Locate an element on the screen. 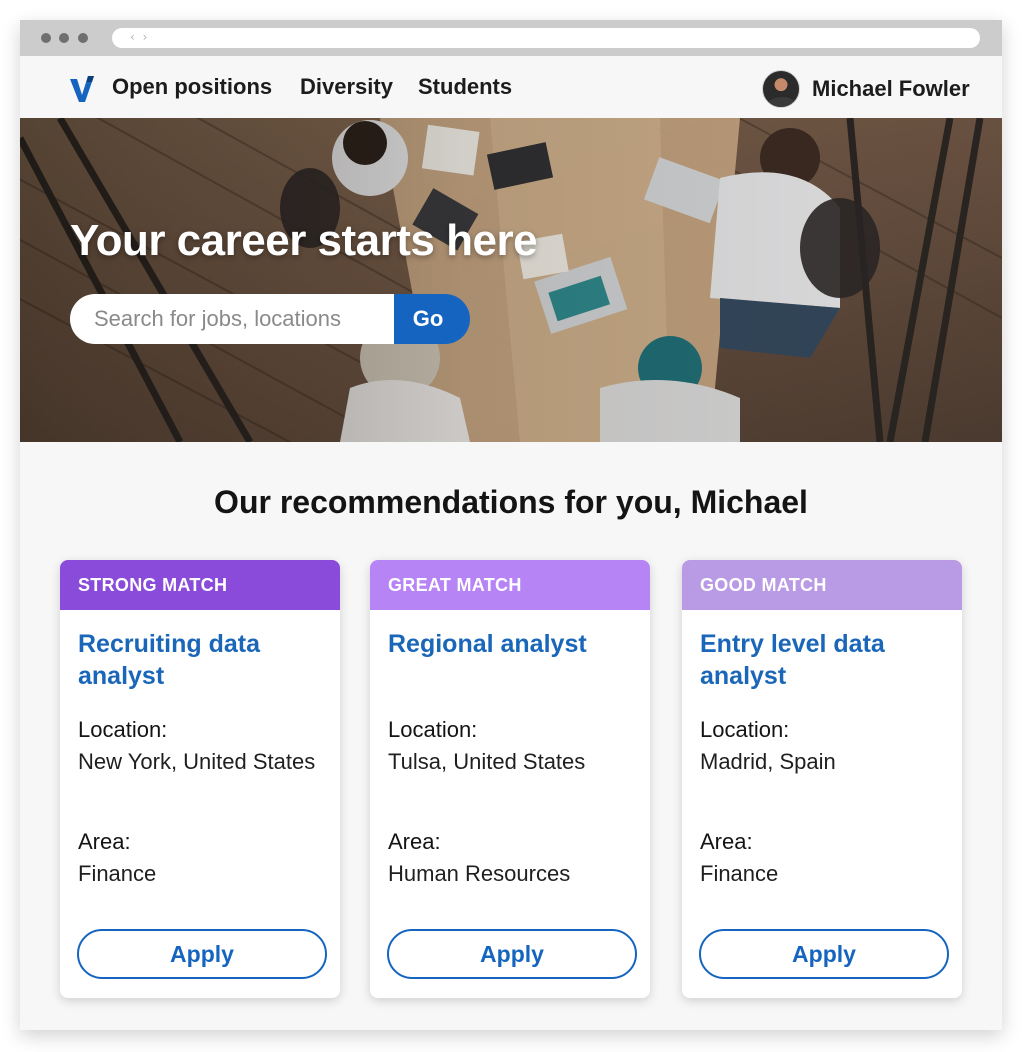 The width and height of the screenshot is (1022, 1052). nav-students: Students is located at coordinates (465, 87).